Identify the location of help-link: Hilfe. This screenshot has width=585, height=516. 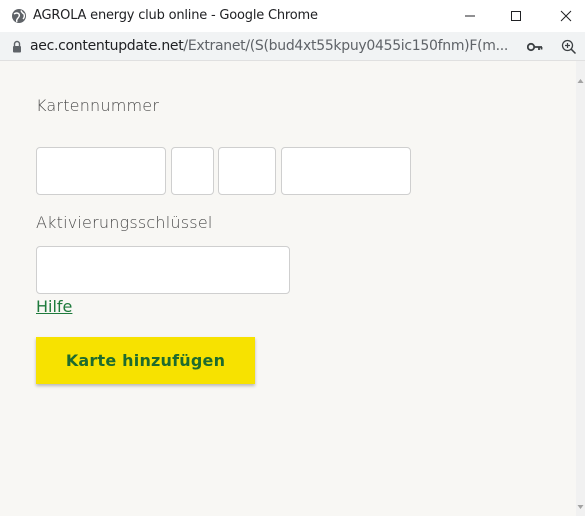
(54, 306).